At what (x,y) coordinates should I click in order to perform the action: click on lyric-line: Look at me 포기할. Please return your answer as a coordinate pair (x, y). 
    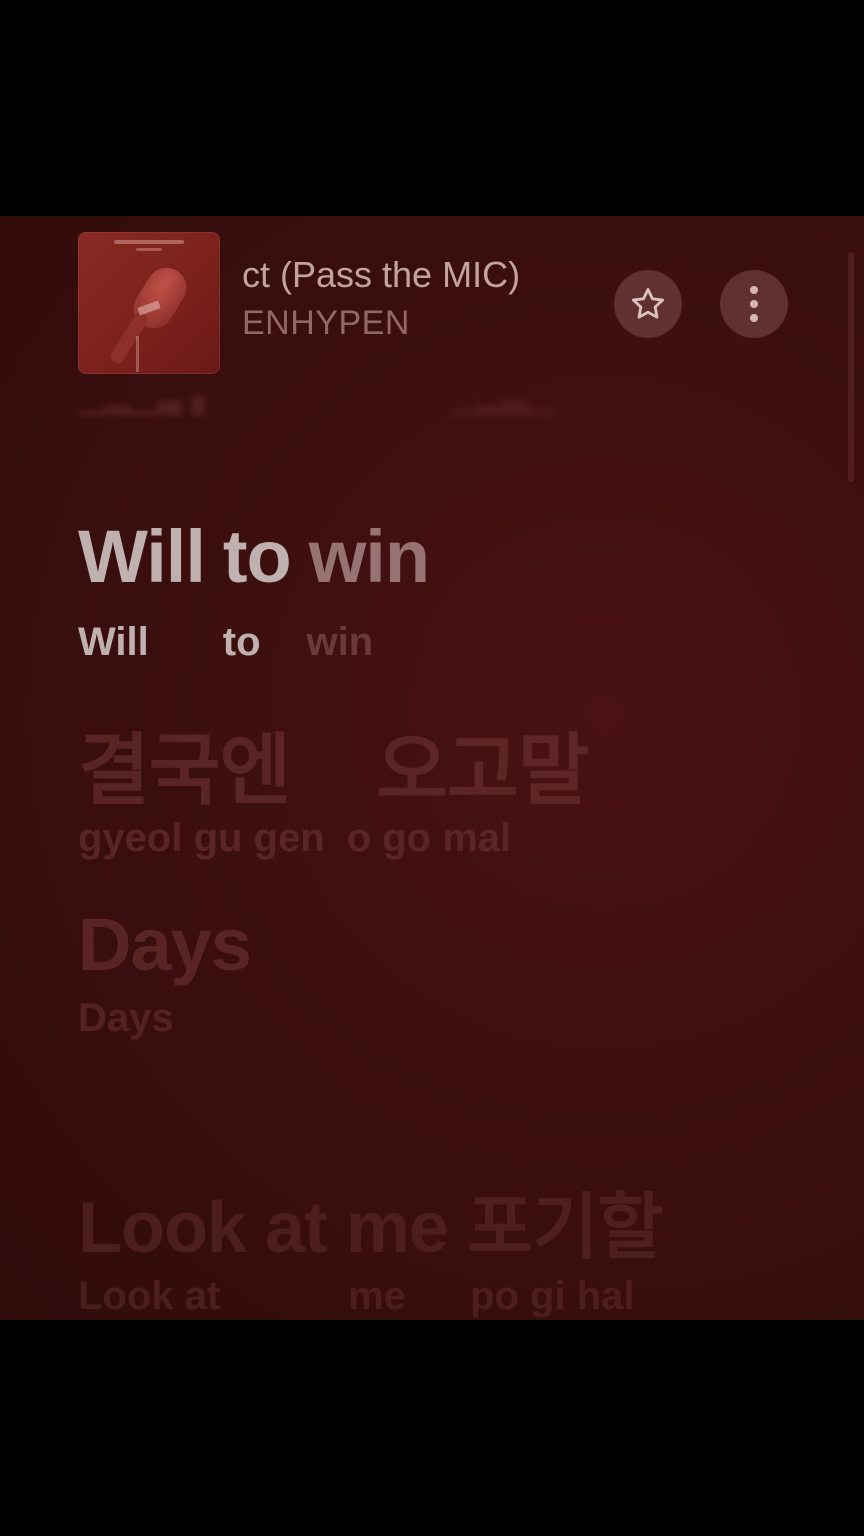
    Looking at the image, I should click on (371, 1220).